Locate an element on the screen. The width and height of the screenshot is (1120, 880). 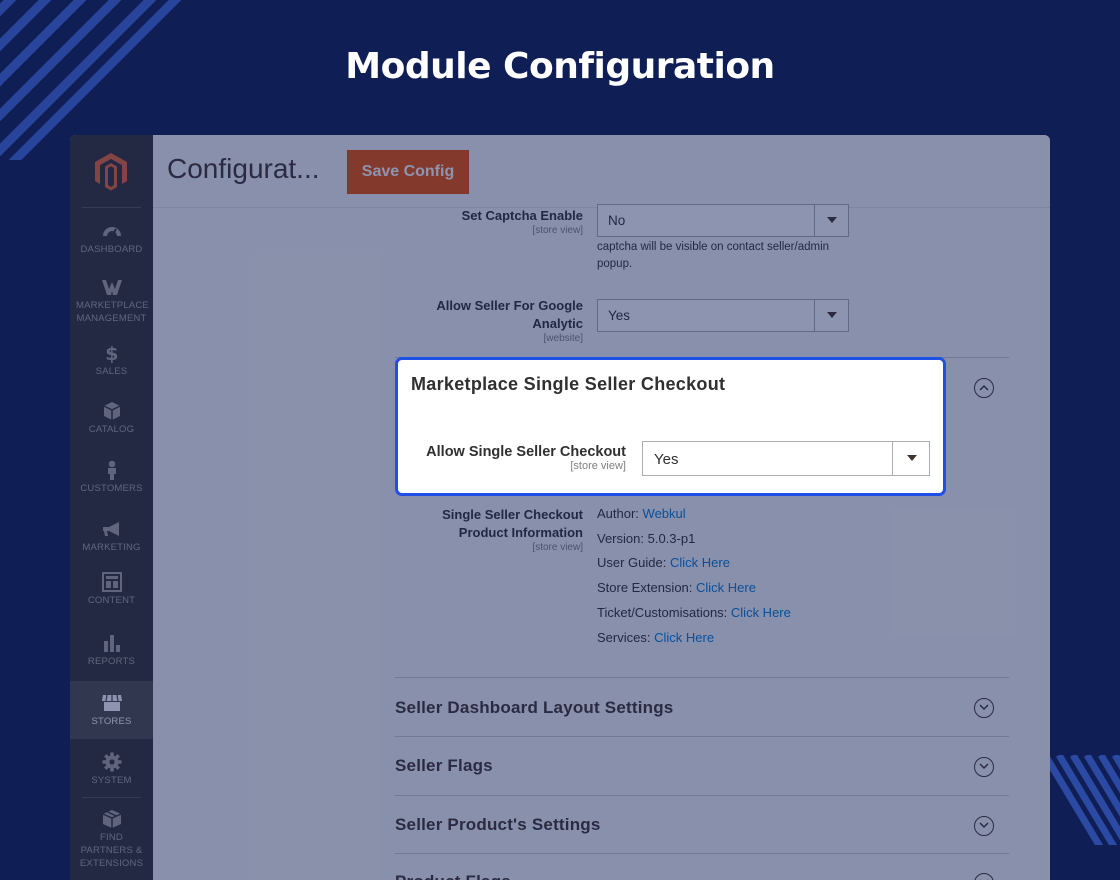
single-seller-checkout-select: Yes is located at coordinates (786, 458).